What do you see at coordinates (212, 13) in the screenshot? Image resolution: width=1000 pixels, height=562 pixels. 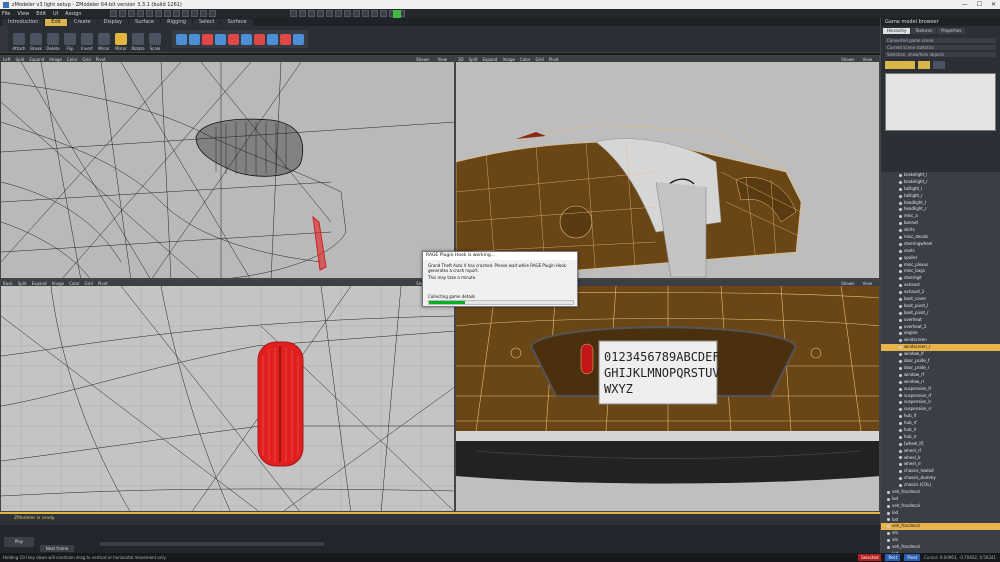 I see `grid-icon` at bounding box center [212, 13].